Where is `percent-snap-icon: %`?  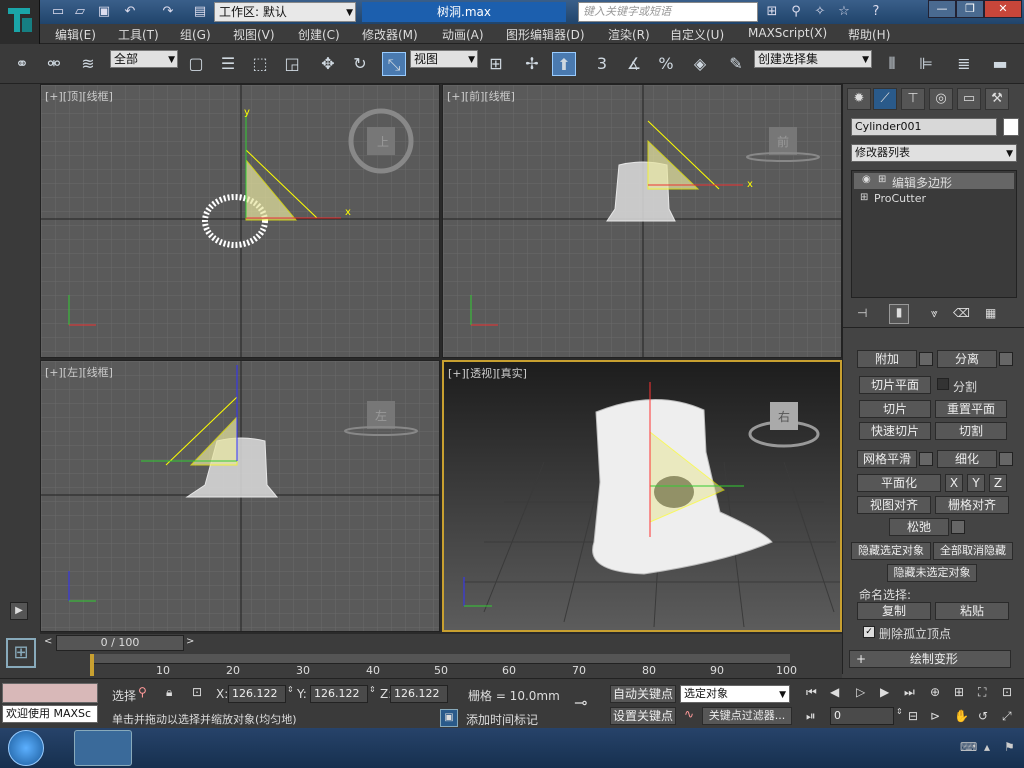
percent-snap-icon: % is located at coordinates (666, 64).